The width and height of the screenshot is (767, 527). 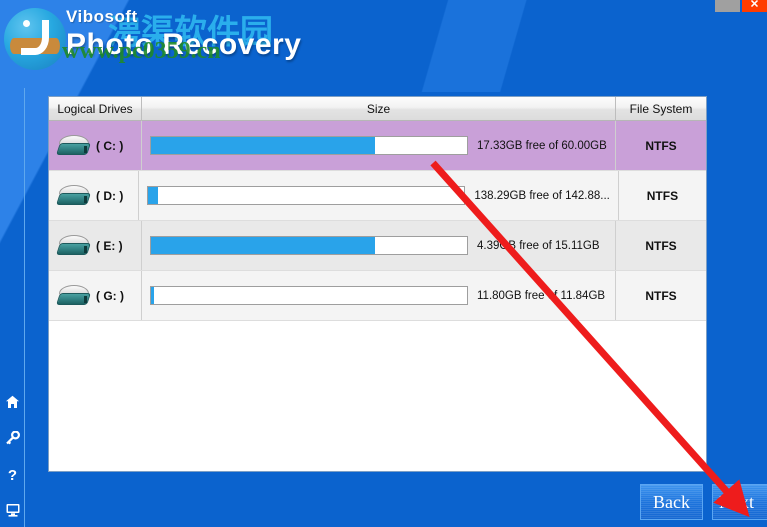 I want to click on drive-cell: ( G: ), so click(x=95, y=295).